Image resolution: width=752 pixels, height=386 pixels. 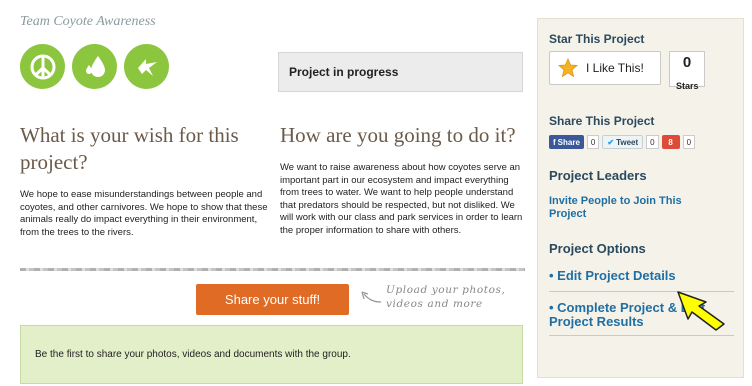 I want to click on project-leaders-title: Project Leaders, so click(x=598, y=175).